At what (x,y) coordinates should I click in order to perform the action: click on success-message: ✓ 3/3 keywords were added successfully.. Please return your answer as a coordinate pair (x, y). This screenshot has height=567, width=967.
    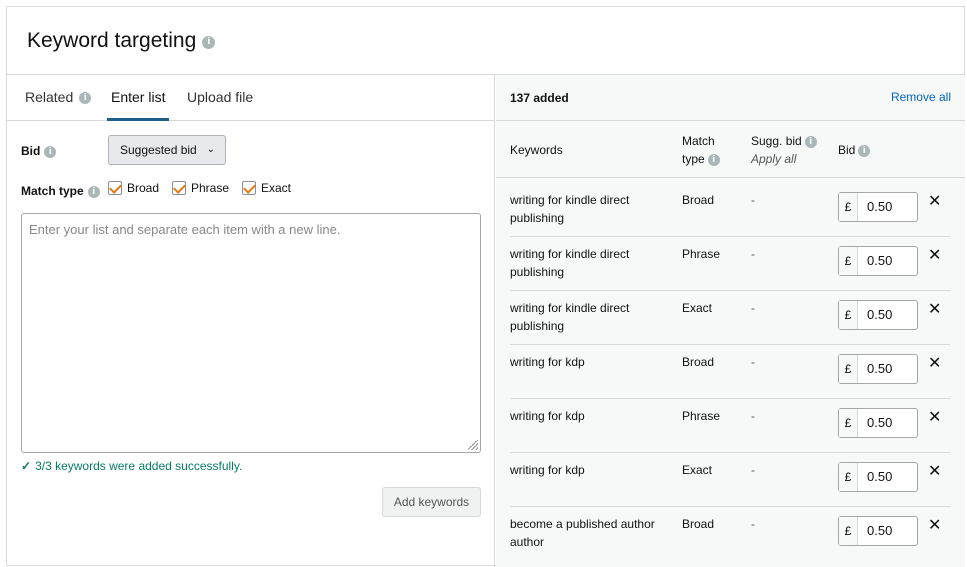
    Looking at the image, I should click on (131, 466).